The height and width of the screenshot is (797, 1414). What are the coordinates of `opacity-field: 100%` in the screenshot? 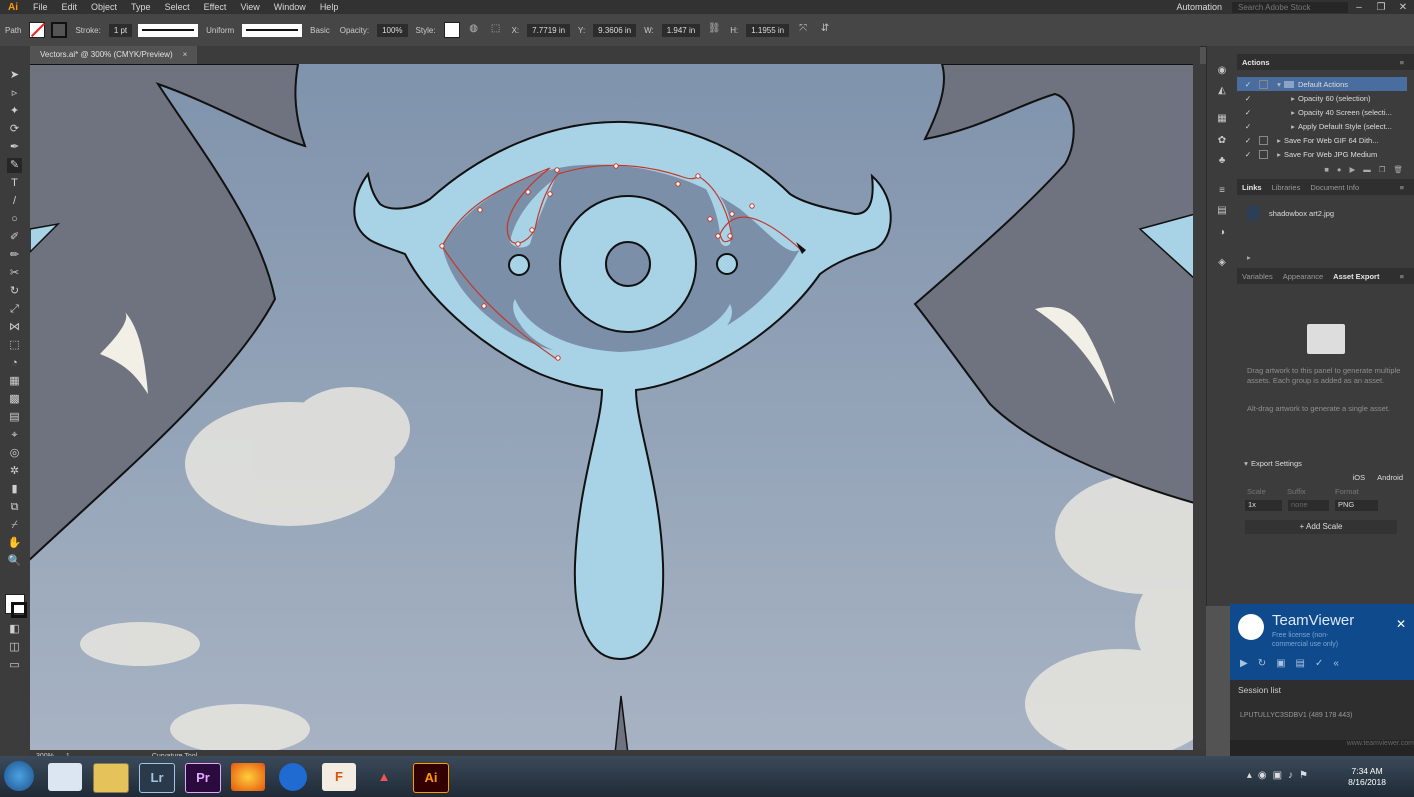 It's located at (392, 30).